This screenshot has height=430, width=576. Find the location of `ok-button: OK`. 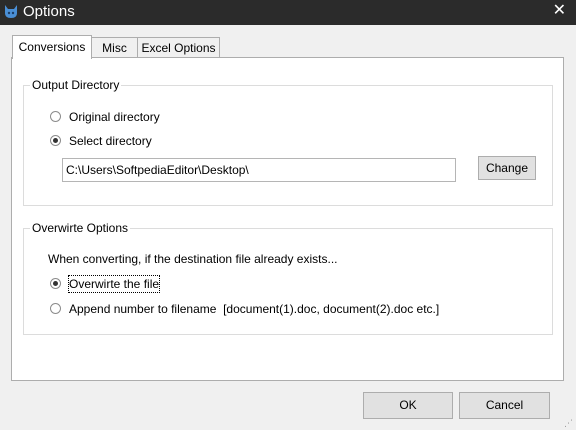

ok-button: OK is located at coordinates (408, 405).